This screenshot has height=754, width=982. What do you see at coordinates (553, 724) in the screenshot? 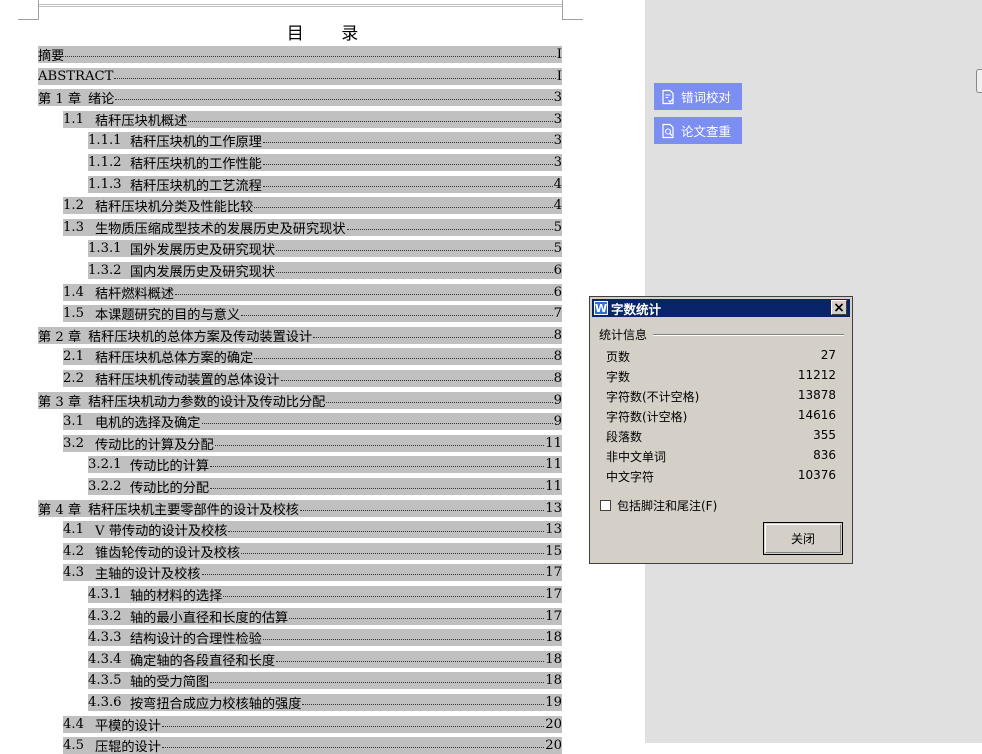
I see `toc-entry-page: 20` at bounding box center [553, 724].